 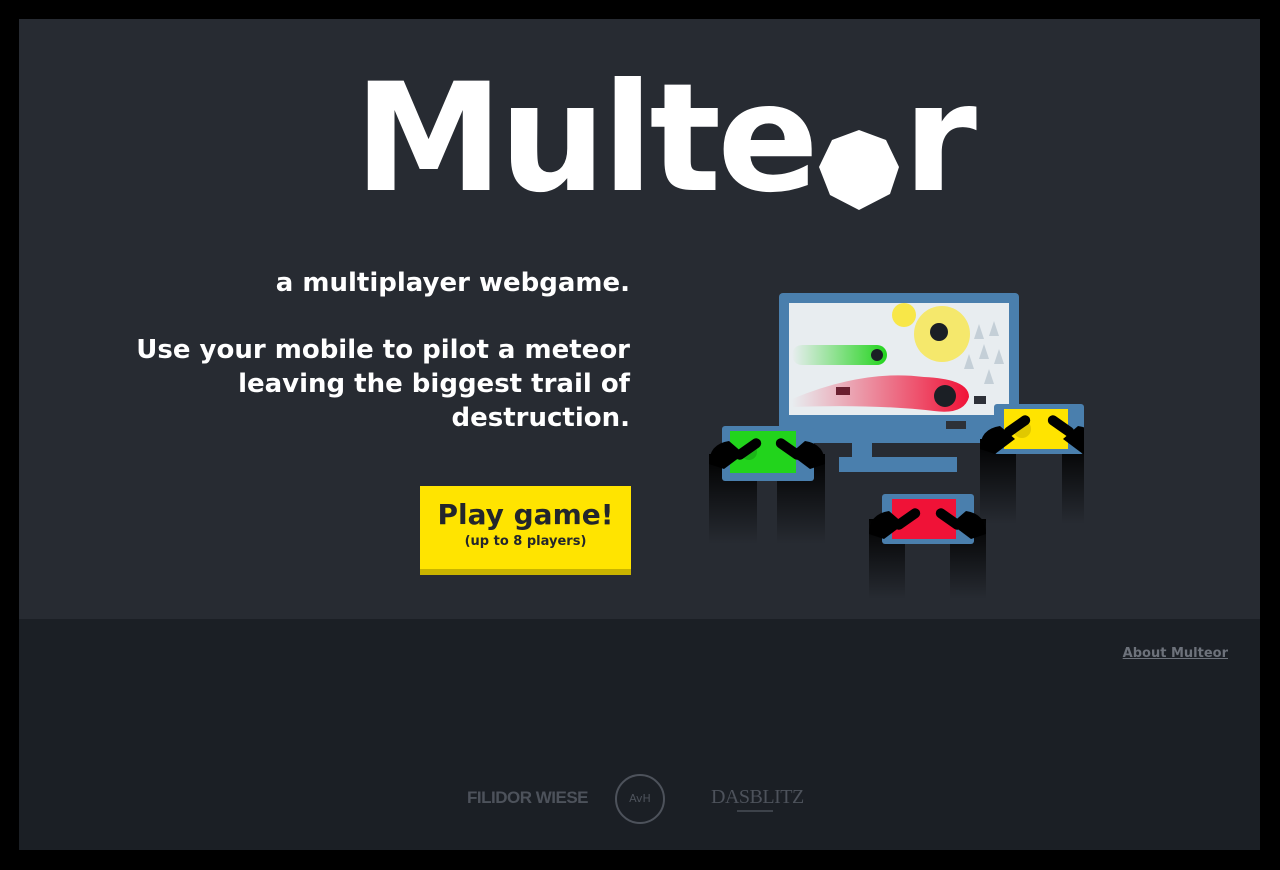 I want to click on game-illustration, so click(x=896, y=446).